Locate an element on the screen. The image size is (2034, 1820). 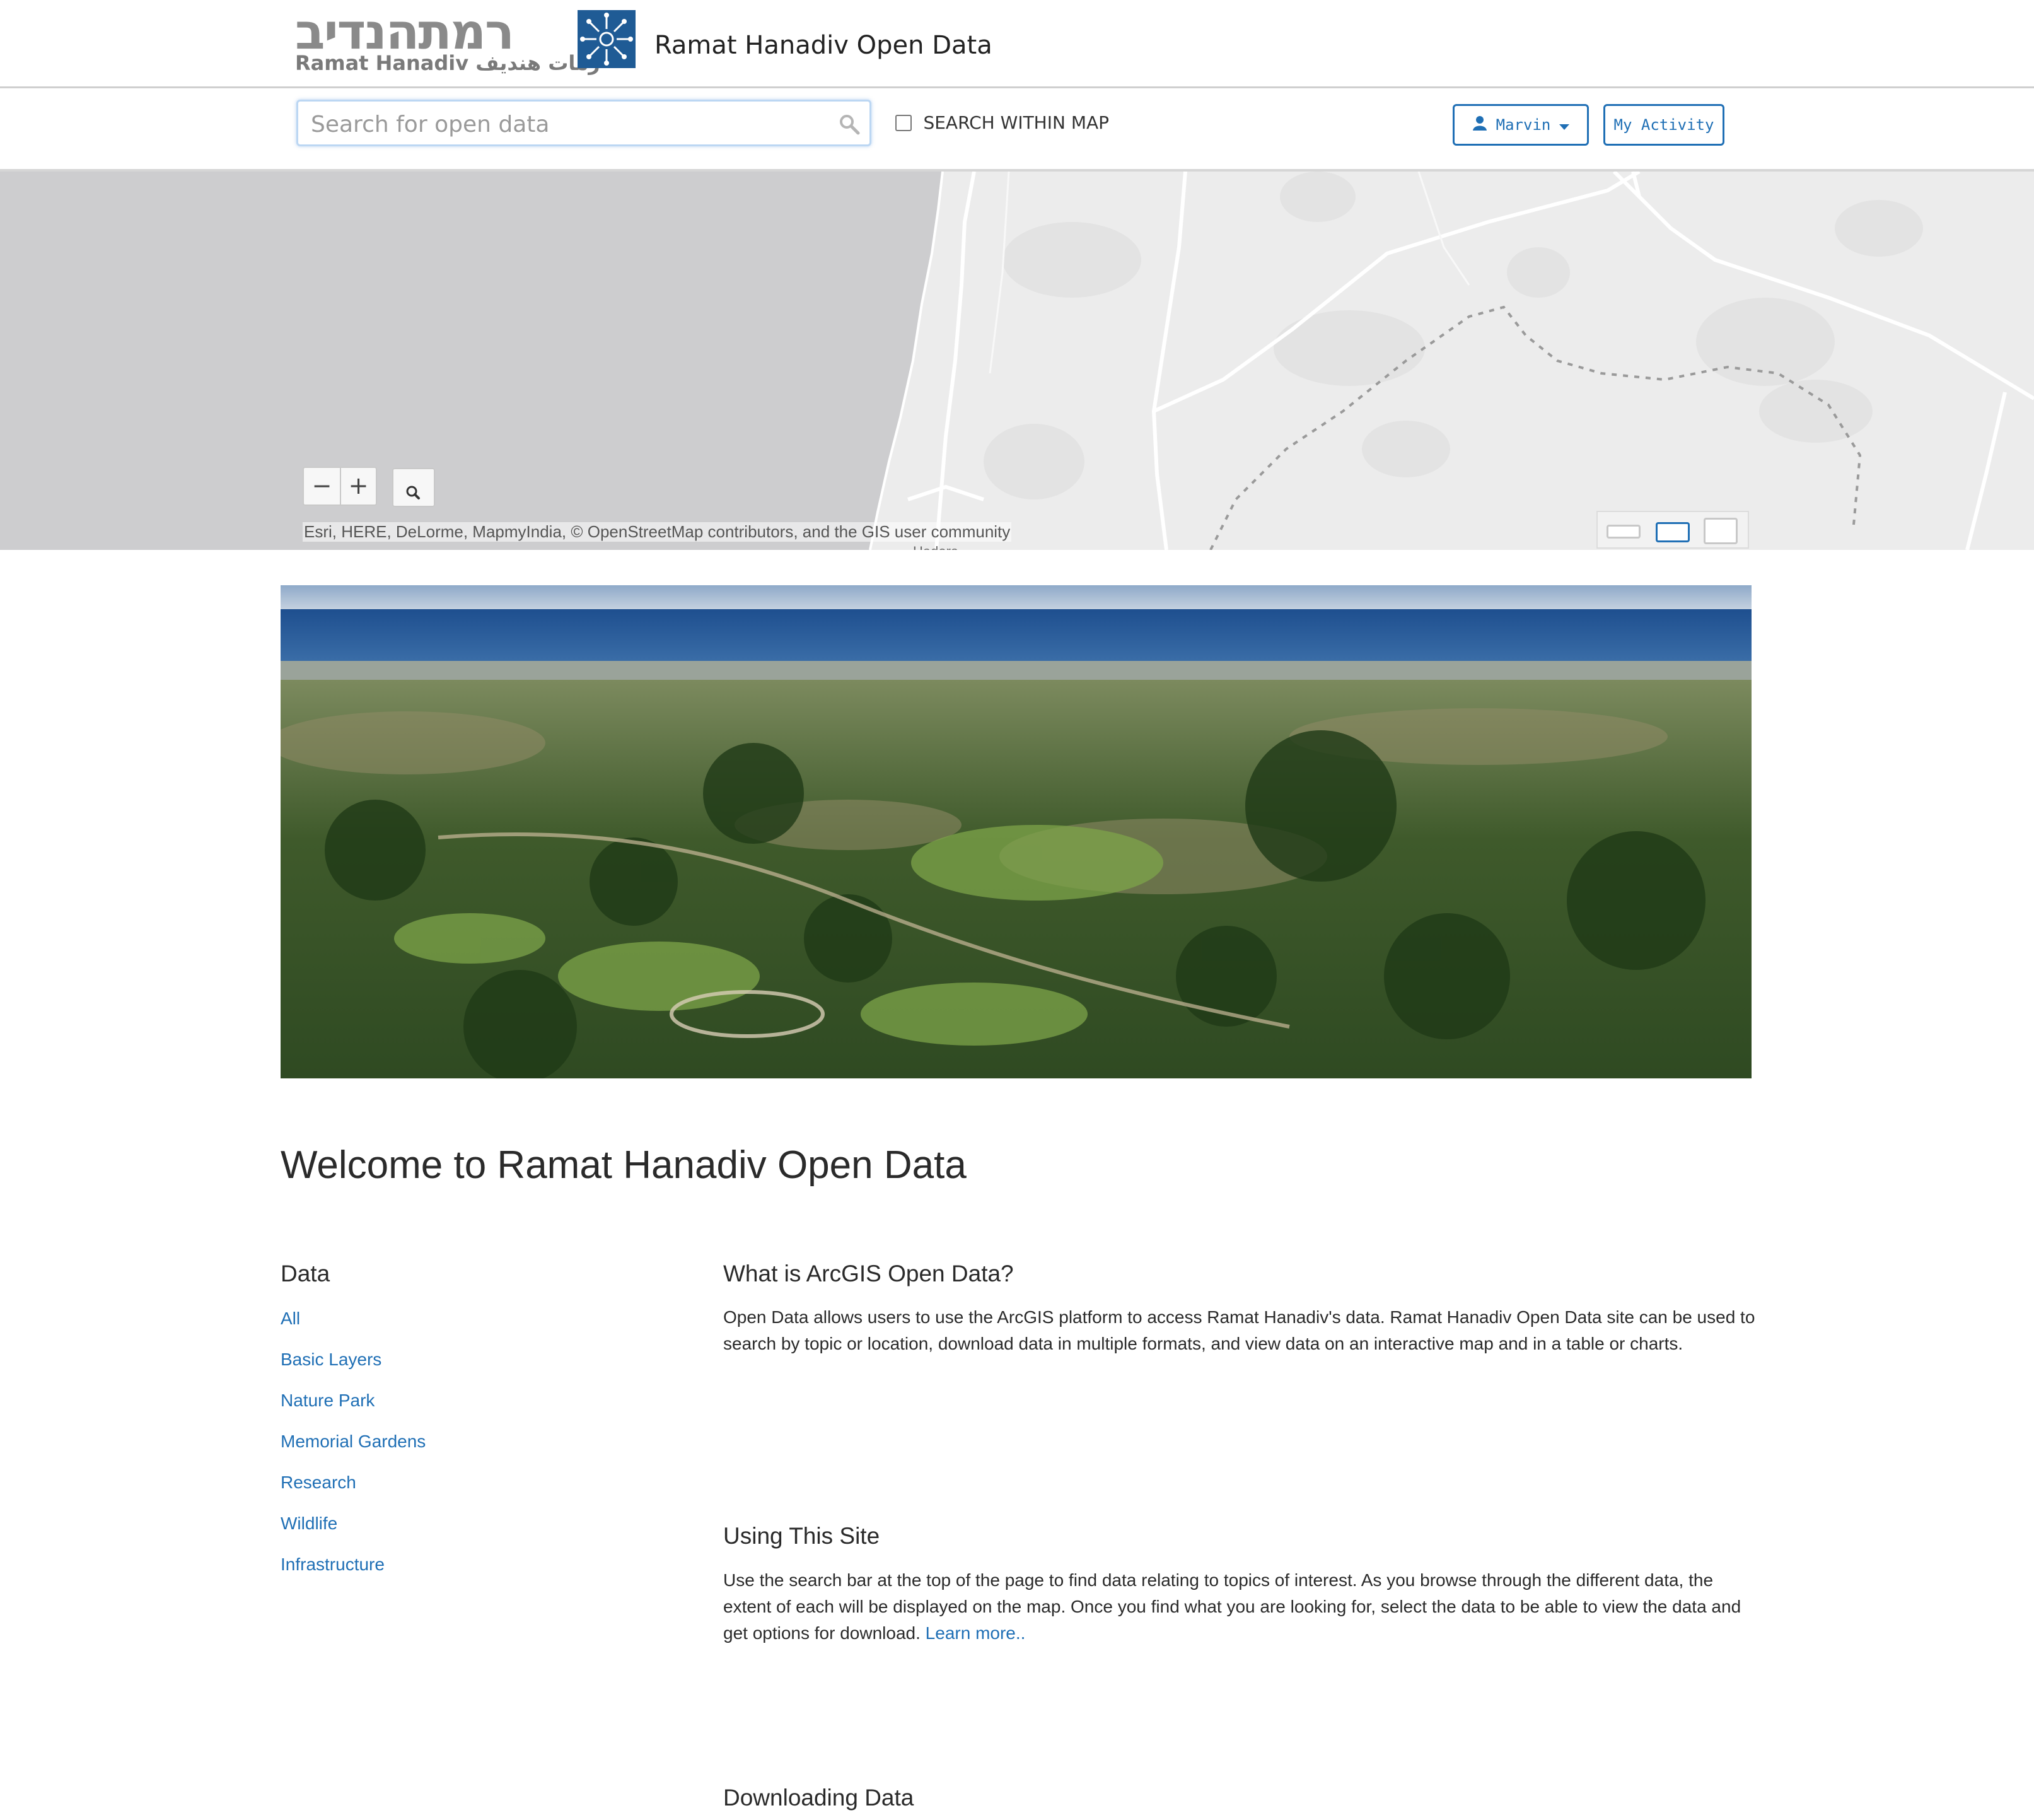
search-toolbar: SEARCH WITHIN MAP Marvin My Activity is located at coordinates (1017, 130).